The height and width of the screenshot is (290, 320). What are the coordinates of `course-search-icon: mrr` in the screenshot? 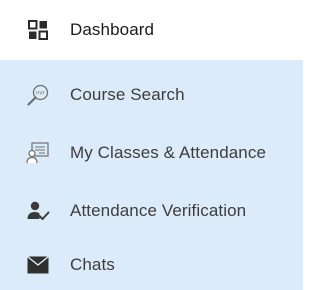 It's located at (38, 95).